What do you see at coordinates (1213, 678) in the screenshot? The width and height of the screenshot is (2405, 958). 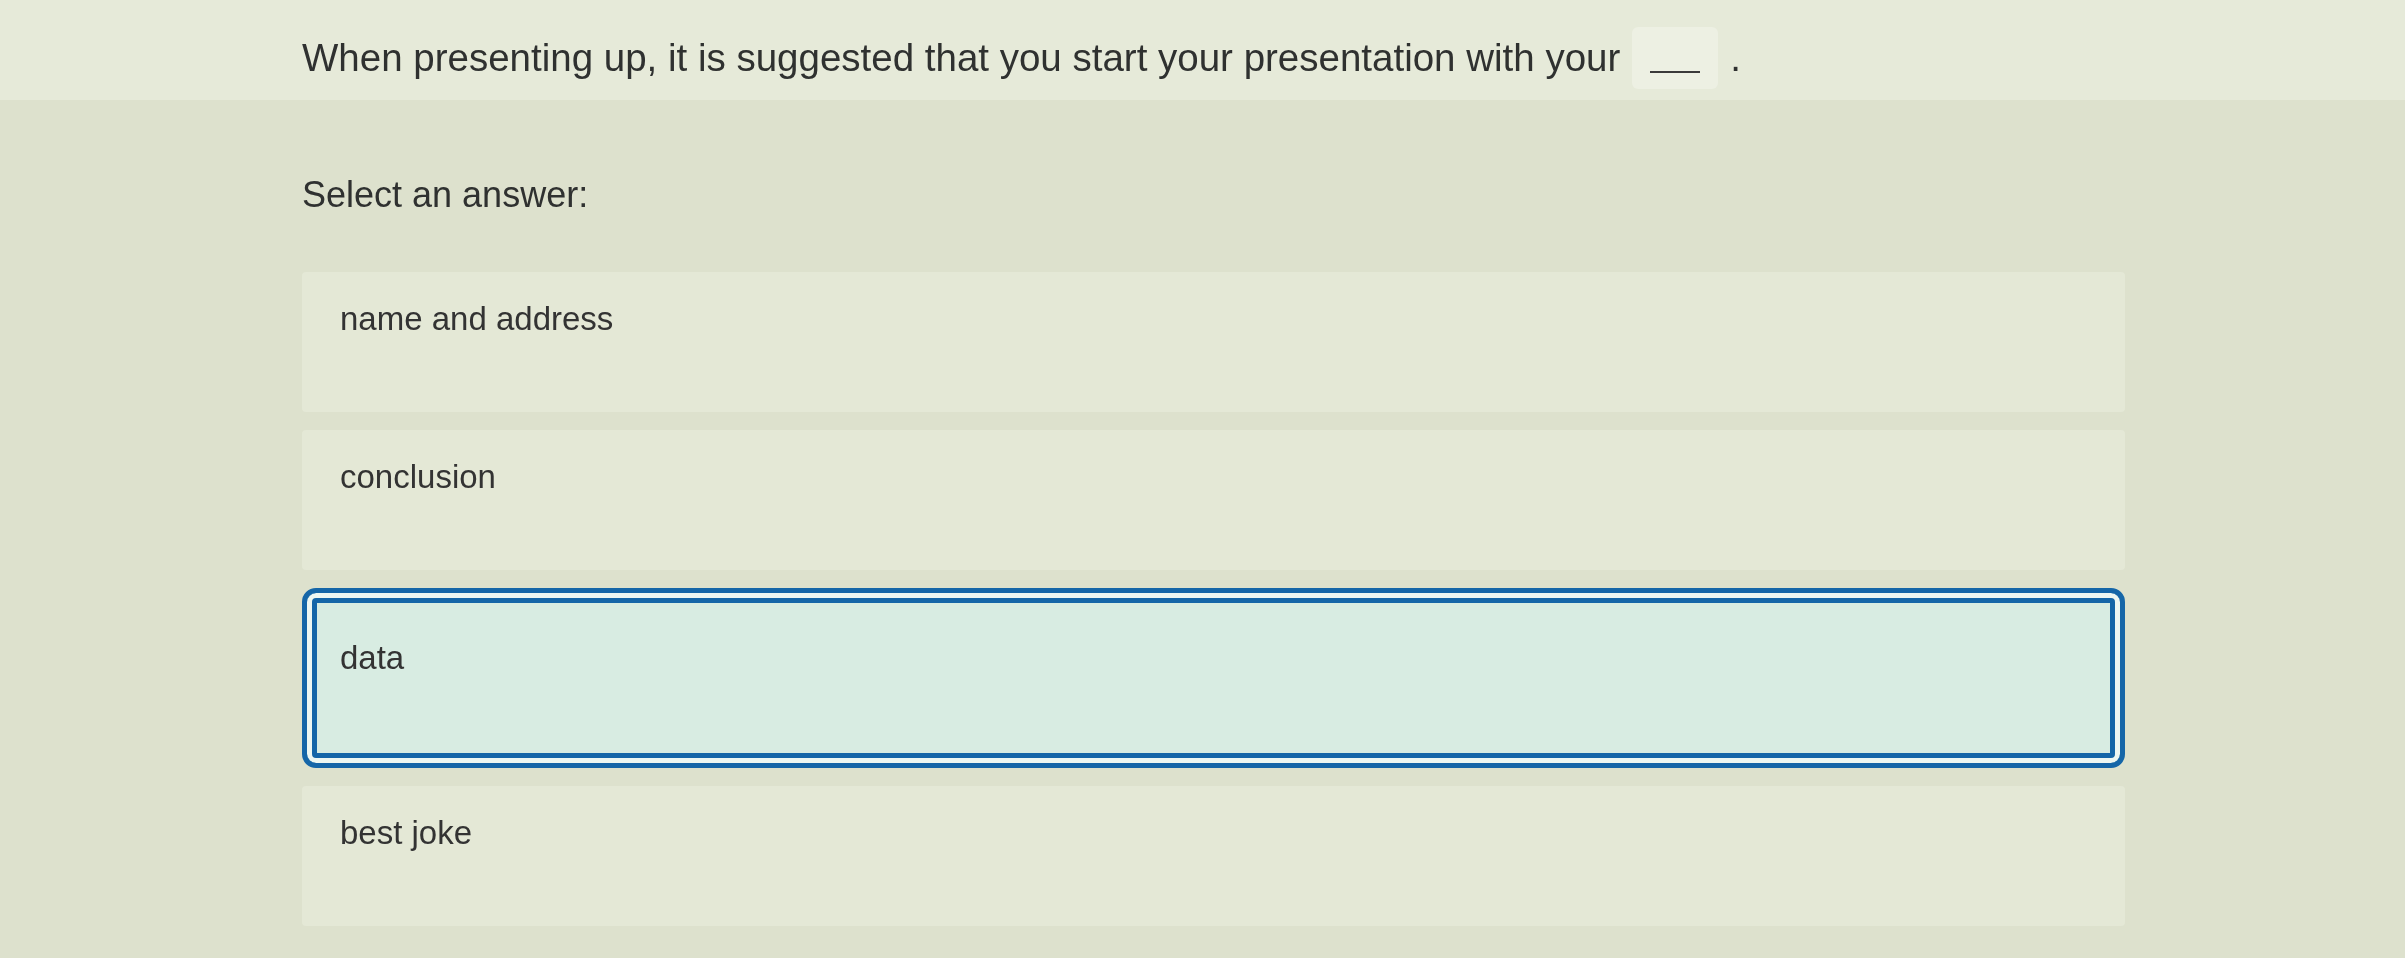 I see `answer-option: data` at bounding box center [1213, 678].